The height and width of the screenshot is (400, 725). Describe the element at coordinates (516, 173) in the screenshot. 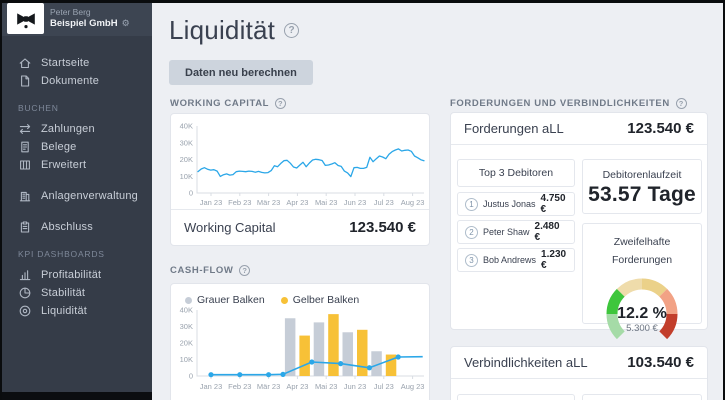

I see `top-debtors-title: Top 3 Debitoren` at that location.